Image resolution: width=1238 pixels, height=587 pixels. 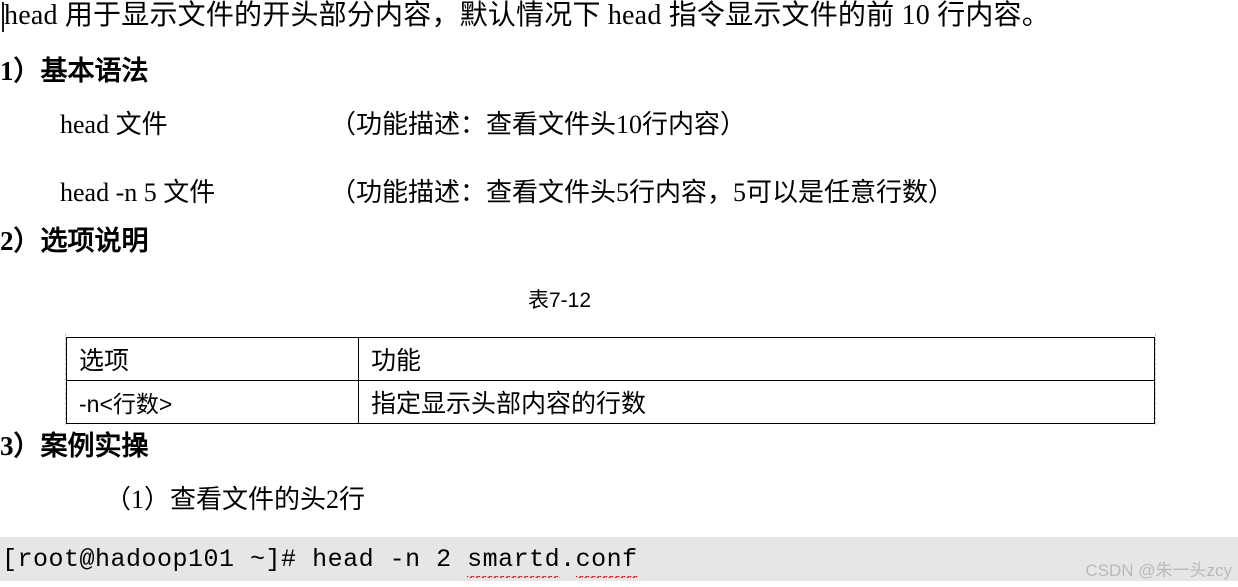 What do you see at coordinates (560, 300) in the screenshot?
I see `table-caption: 表7-12` at bounding box center [560, 300].